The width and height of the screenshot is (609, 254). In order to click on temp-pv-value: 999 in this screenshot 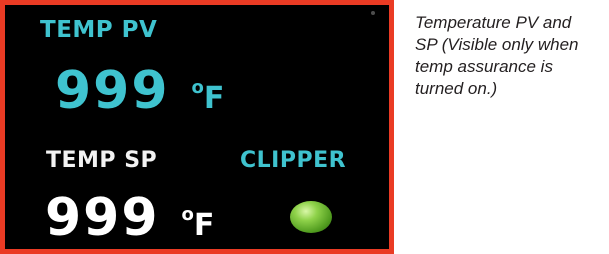, I will do `click(112, 91)`.